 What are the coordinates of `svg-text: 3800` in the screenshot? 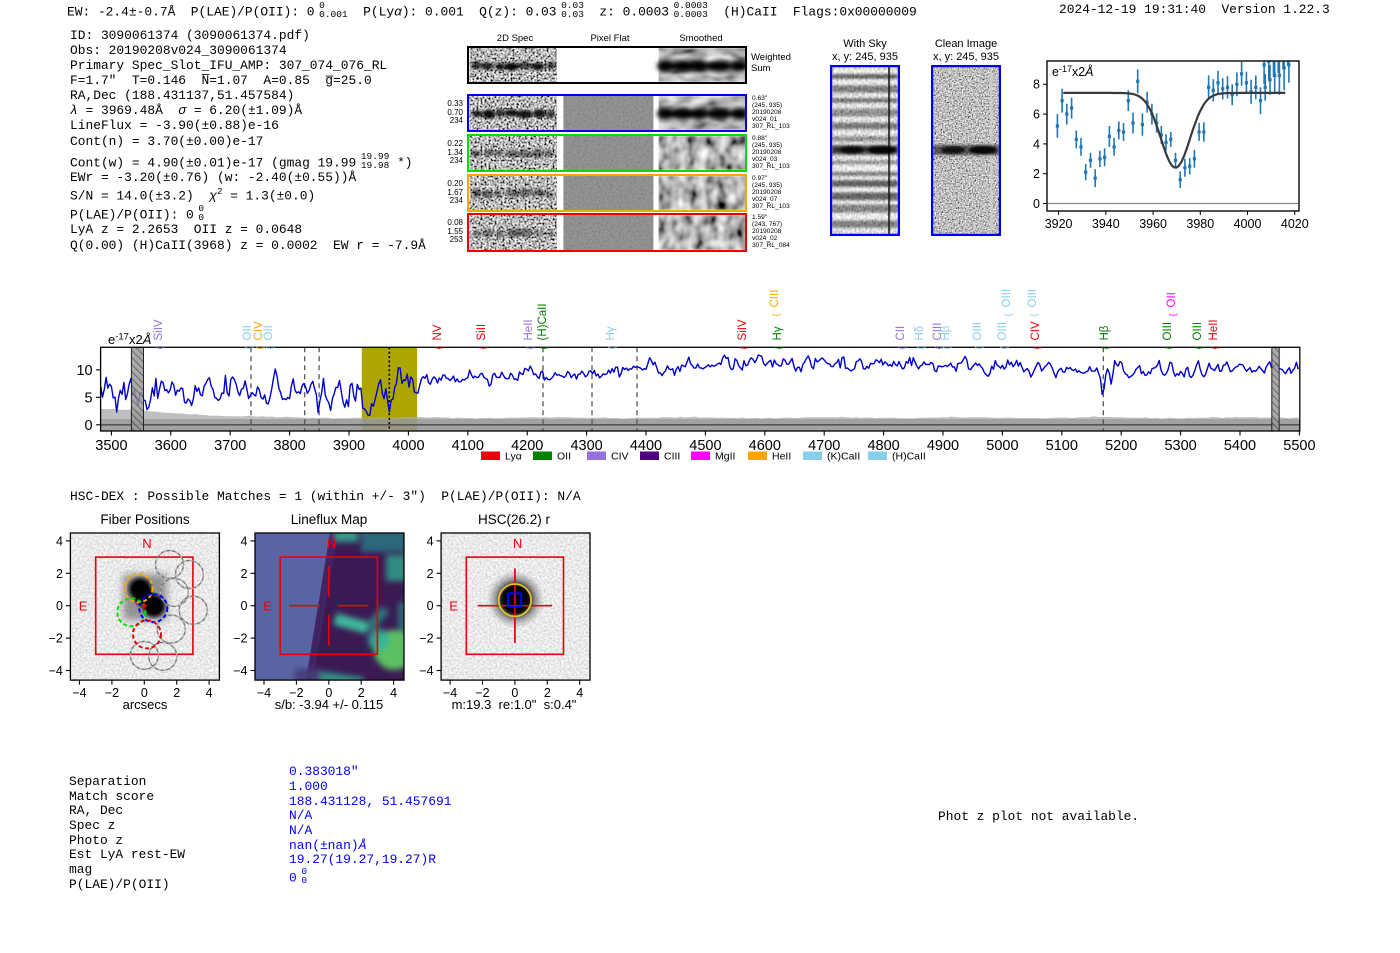 It's located at (289, 446).